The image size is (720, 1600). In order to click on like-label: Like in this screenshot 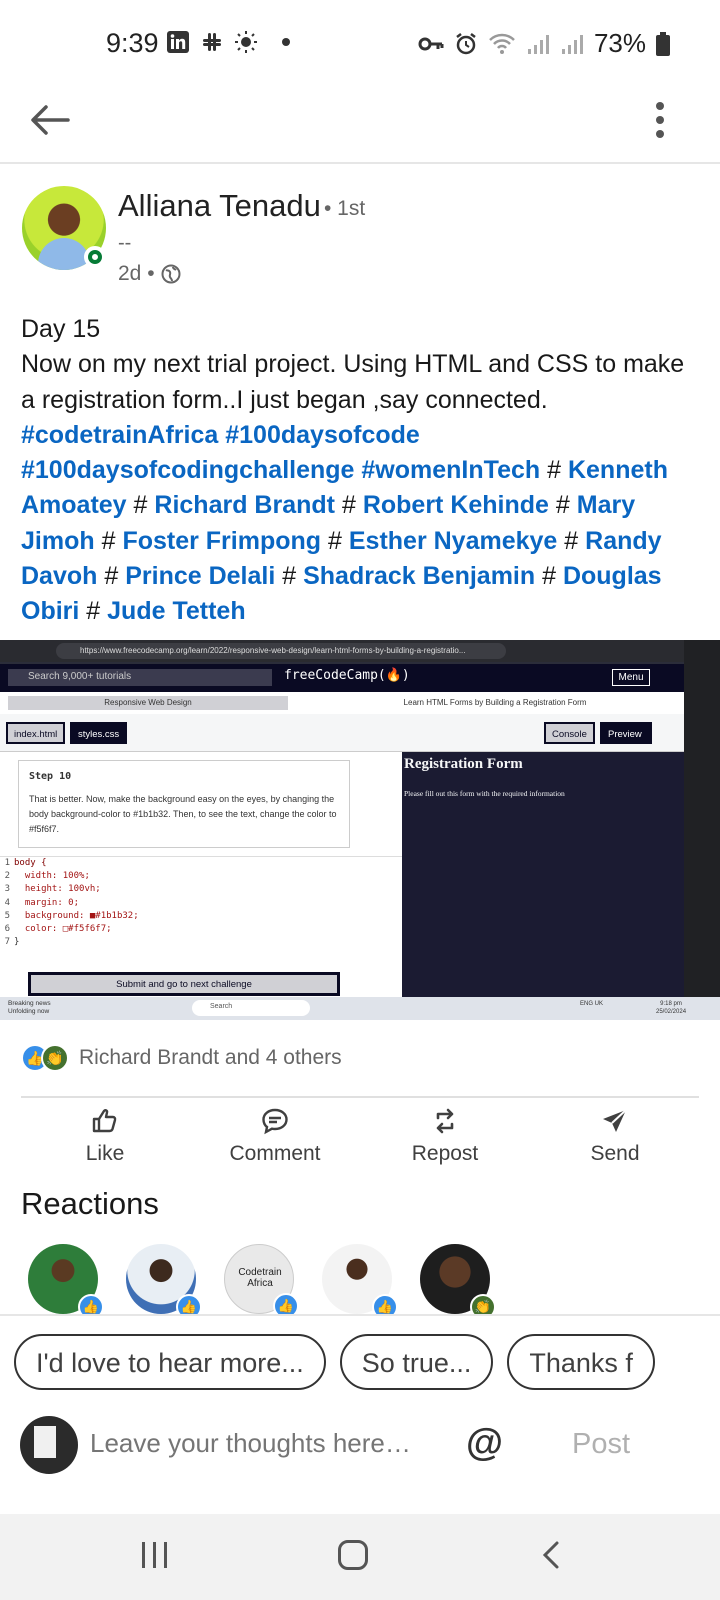, I will do `click(105, 1153)`.